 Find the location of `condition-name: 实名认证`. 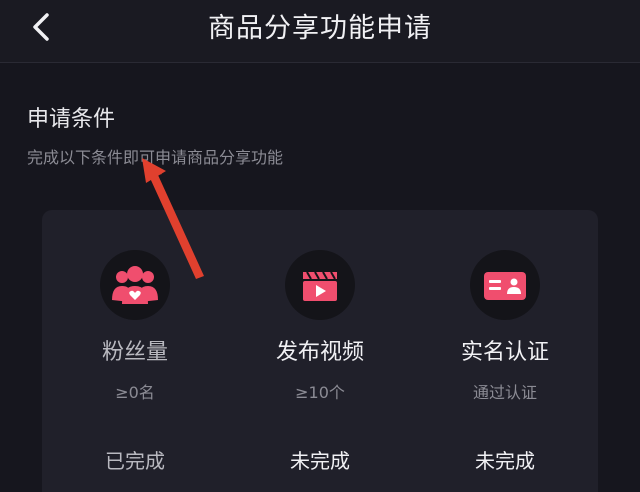

condition-name: 实名认证 is located at coordinates (504, 352).